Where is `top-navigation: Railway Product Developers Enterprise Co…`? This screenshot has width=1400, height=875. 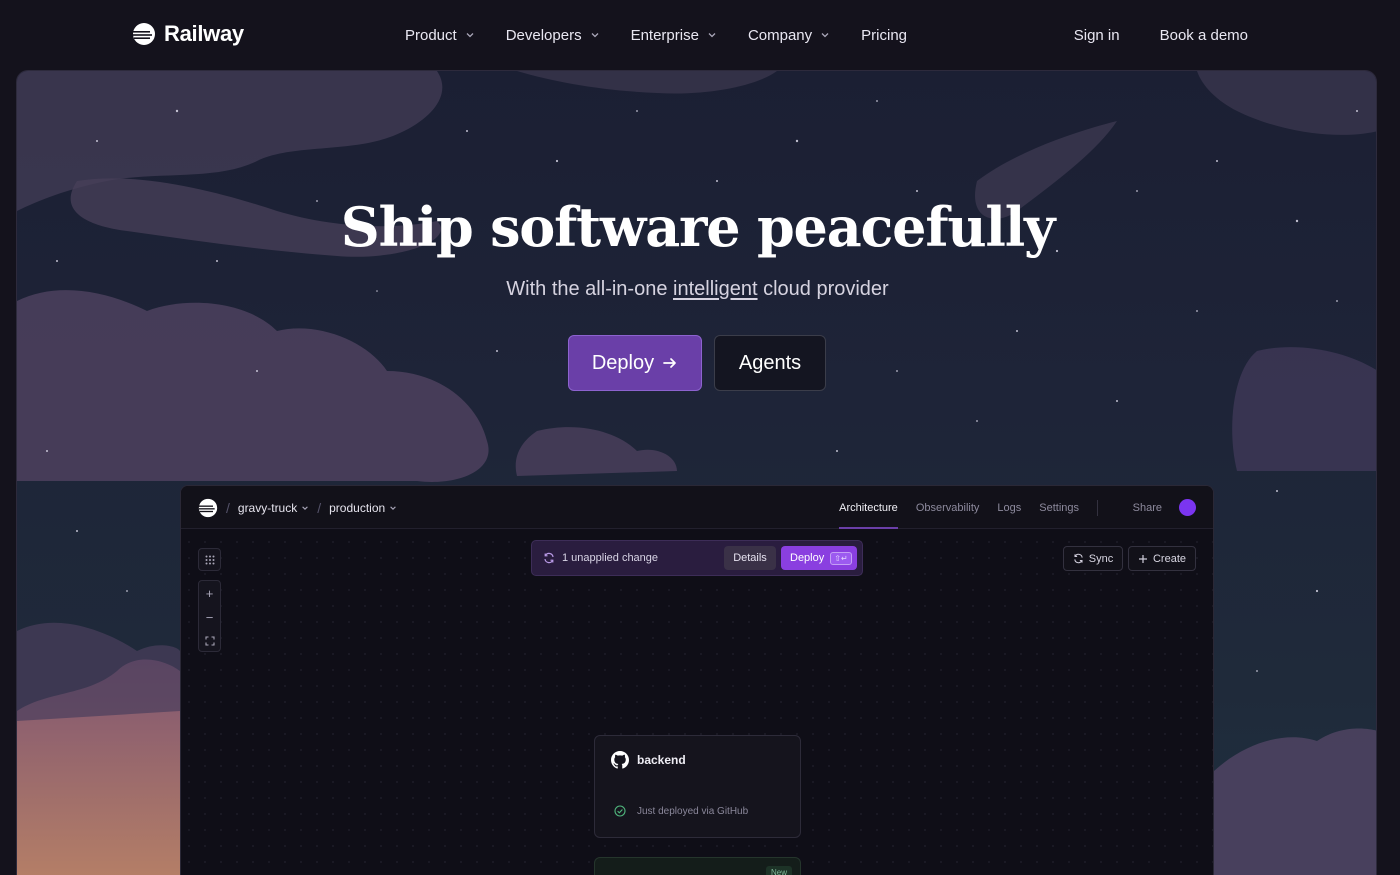
top-navigation: Railway Product Developers Enterprise Co… is located at coordinates (700, 35).